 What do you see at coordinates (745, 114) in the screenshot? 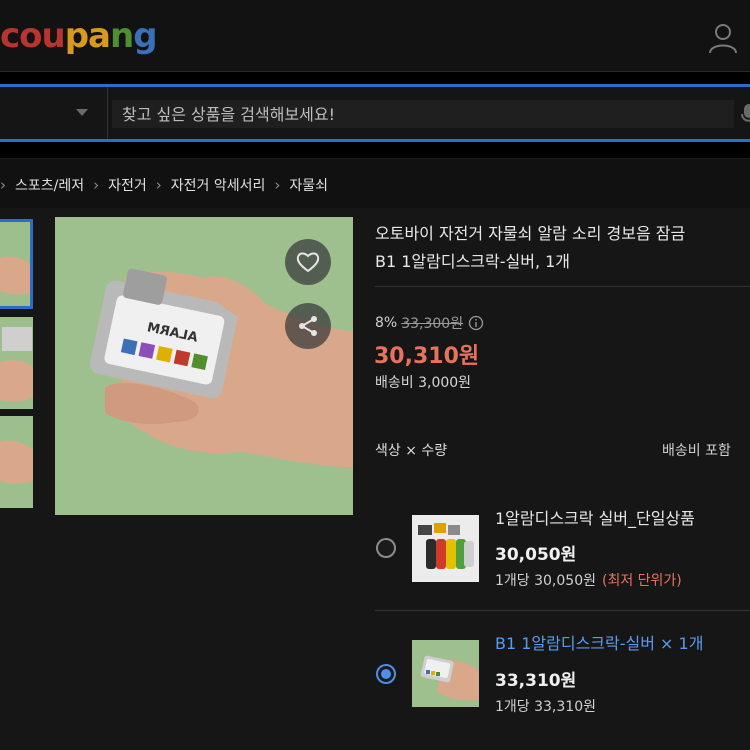
I see `mic-icon` at bounding box center [745, 114].